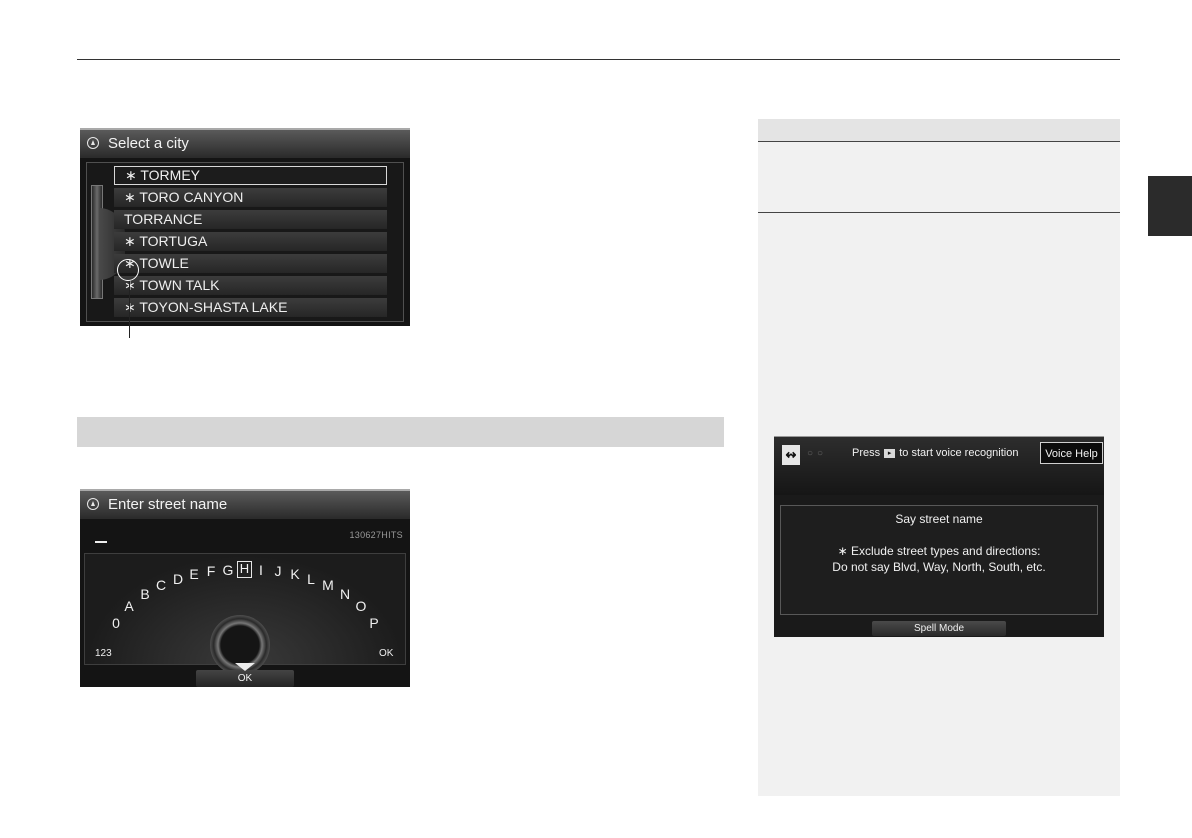 The width and height of the screenshot is (1192, 838). I want to click on city-list-item: TORRANCE, so click(250, 219).